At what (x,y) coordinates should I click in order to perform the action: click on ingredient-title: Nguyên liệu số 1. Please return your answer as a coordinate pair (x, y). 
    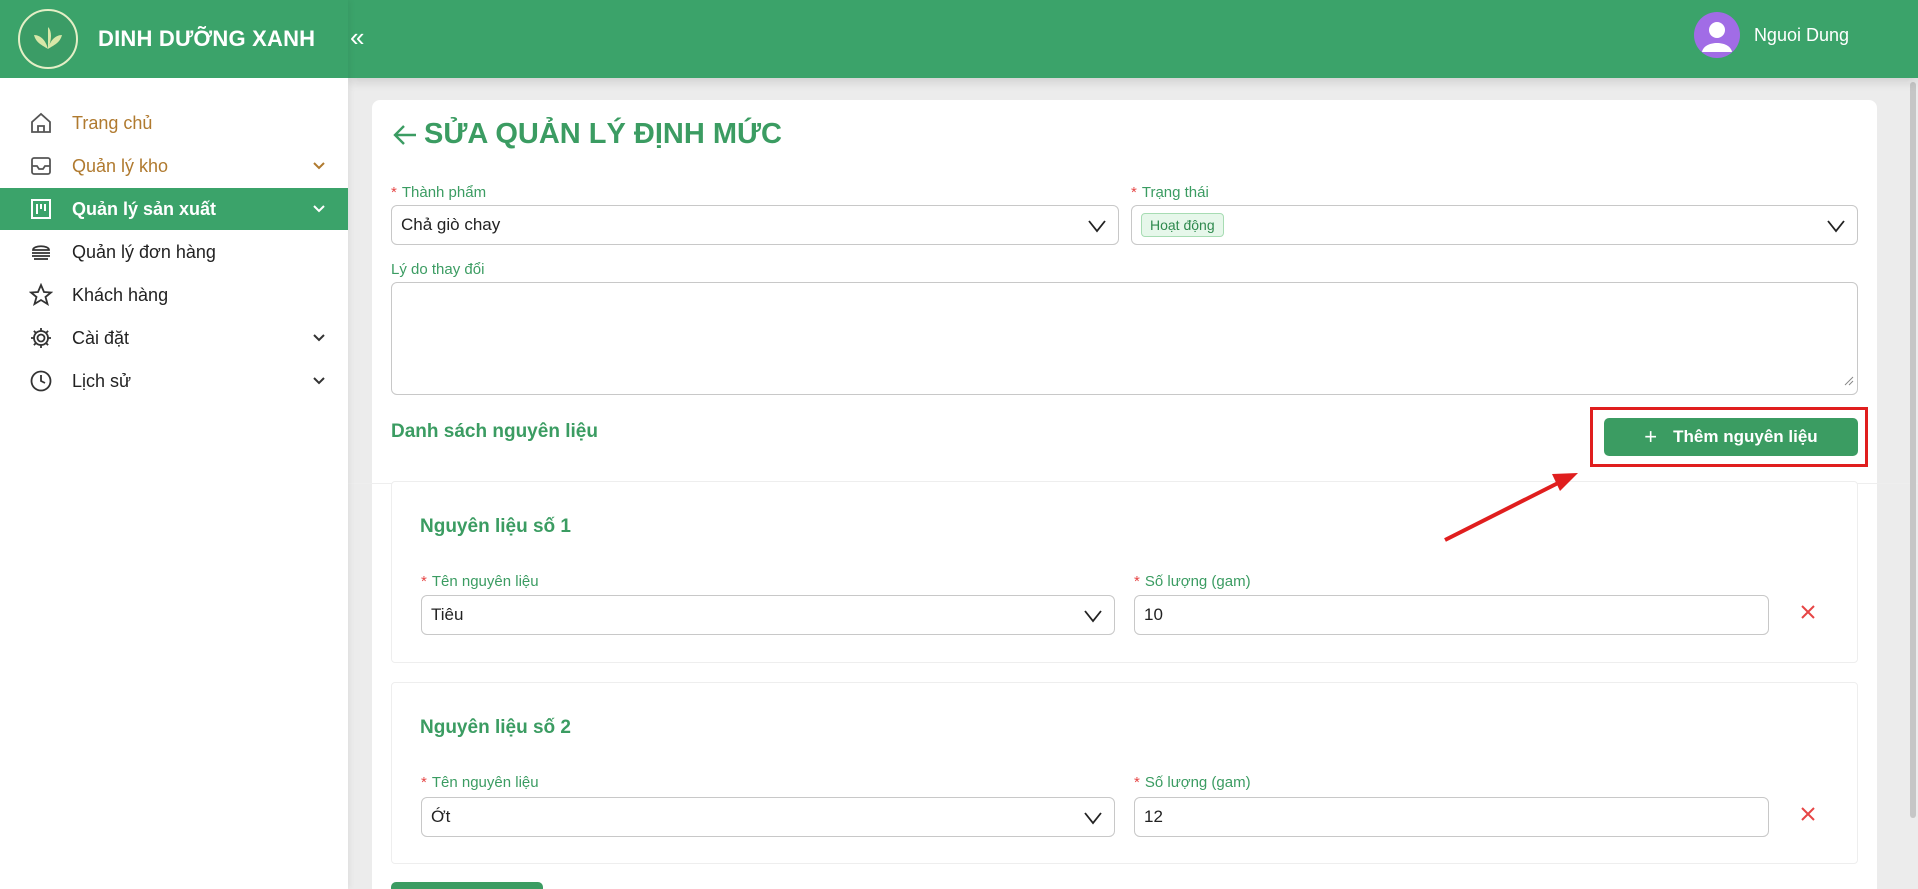
    Looking at the image, I should click on (495, 526).